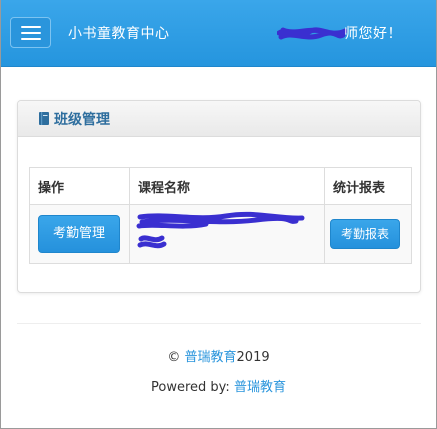  What do you see at coordinates (82, 119) in the screenshot?
I see `panel-title: 班级管理` at bounding box center [82, 119].